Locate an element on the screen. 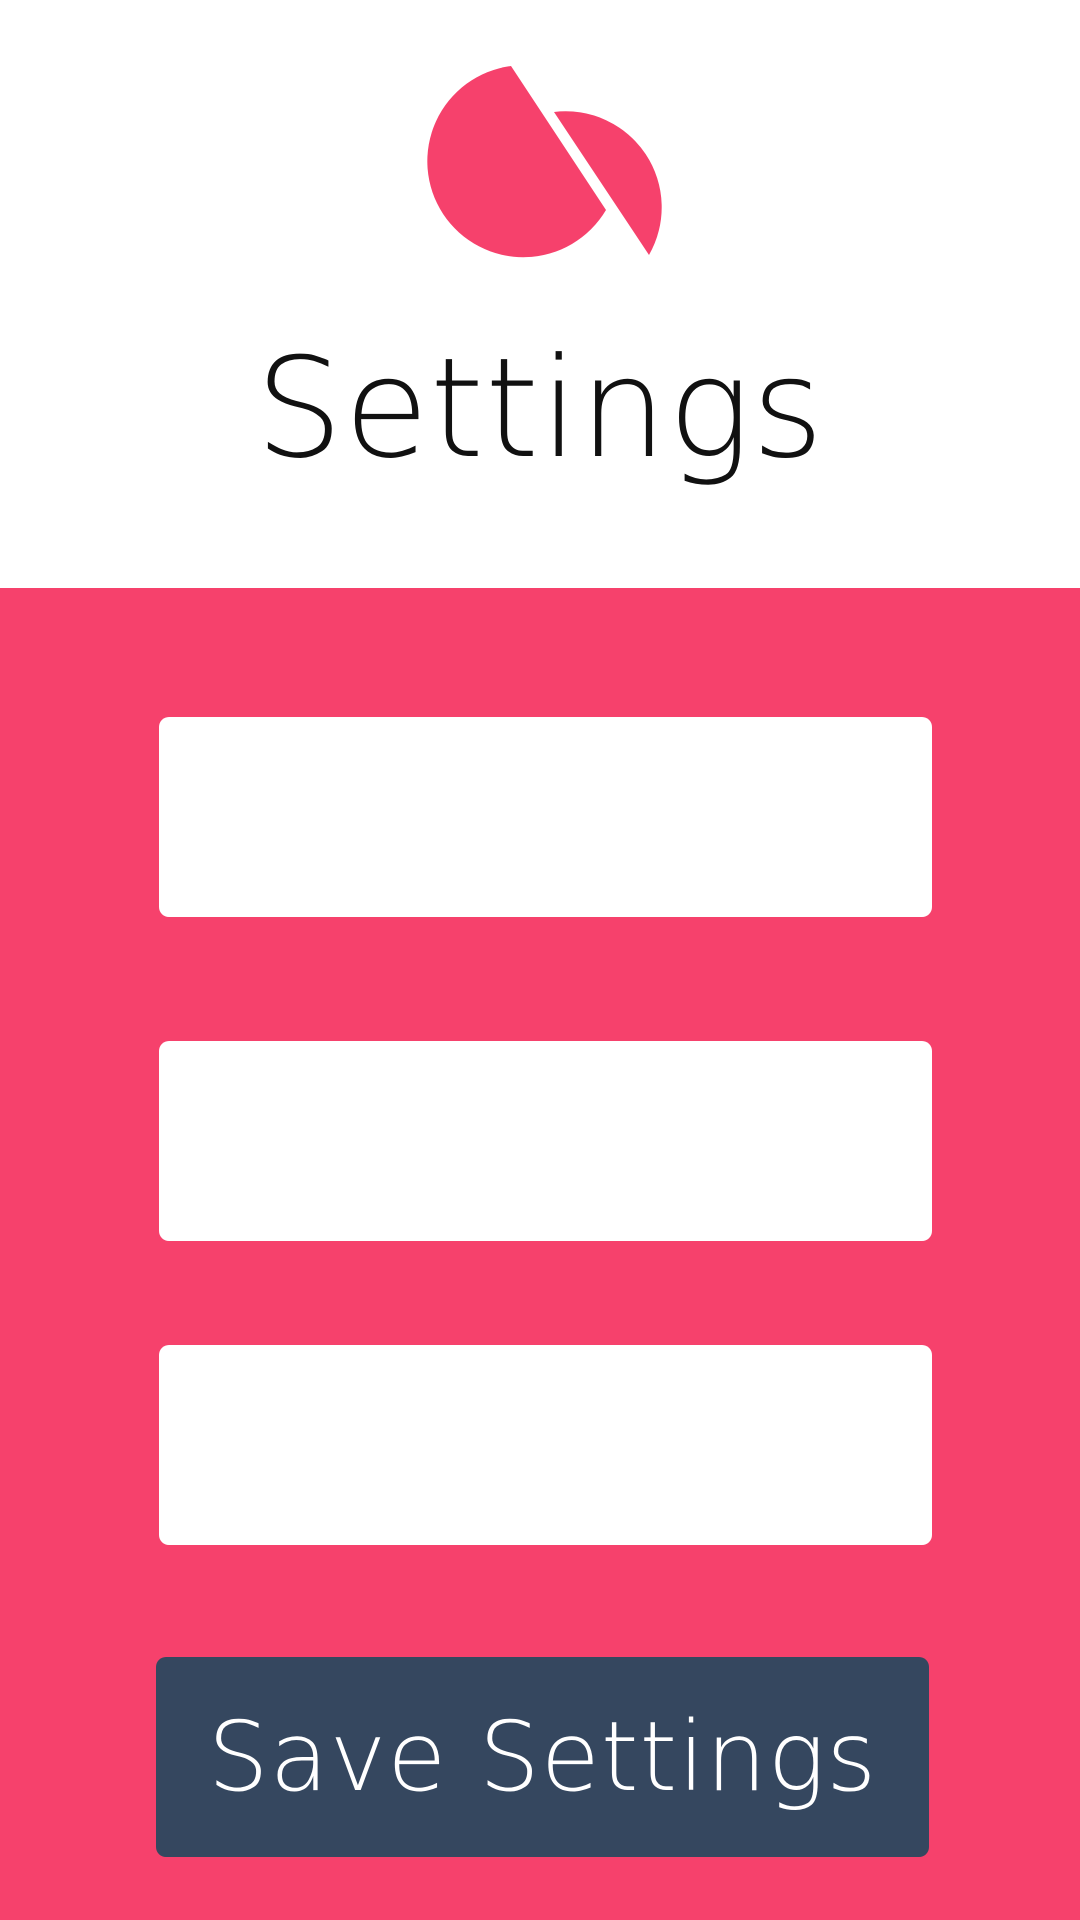 This screenshot has width=1080, height=1920. page-title: Settings is located at coordinates (540, 408).